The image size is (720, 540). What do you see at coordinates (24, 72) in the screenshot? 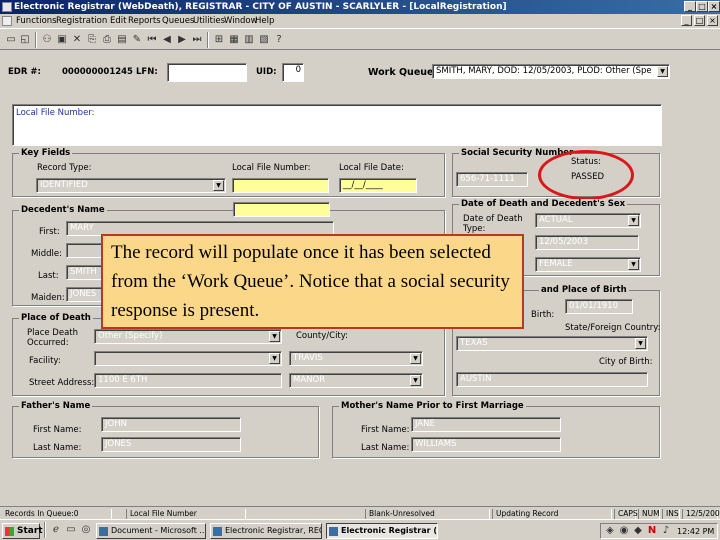
I see `edr-label: EDR #:` at bounding box center [24, 72].